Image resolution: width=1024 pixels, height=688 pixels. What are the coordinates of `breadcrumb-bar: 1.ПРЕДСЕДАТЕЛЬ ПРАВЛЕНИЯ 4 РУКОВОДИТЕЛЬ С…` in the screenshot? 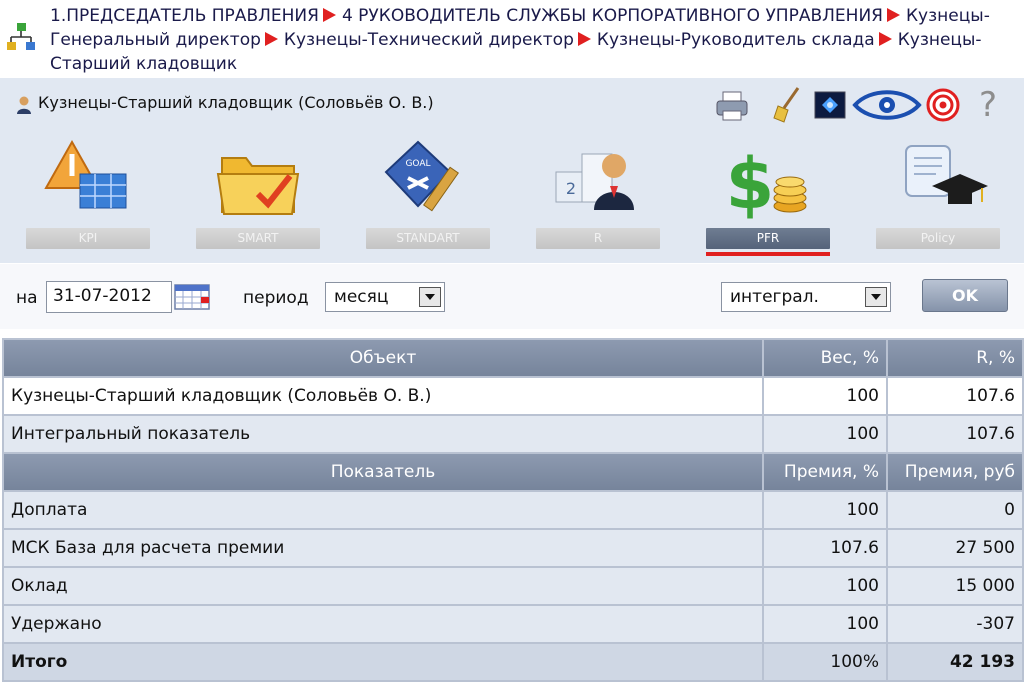 It's located at (512, 39).